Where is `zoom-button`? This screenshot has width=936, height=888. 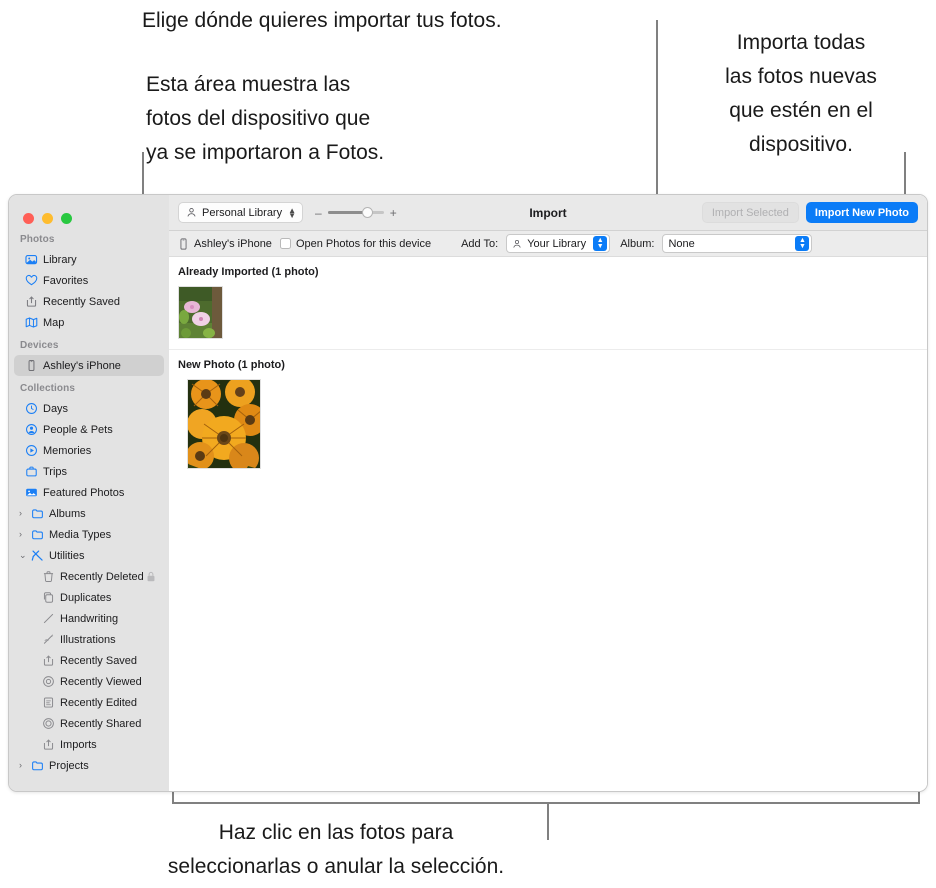 zoom-button is located at coordinates (66, 218).